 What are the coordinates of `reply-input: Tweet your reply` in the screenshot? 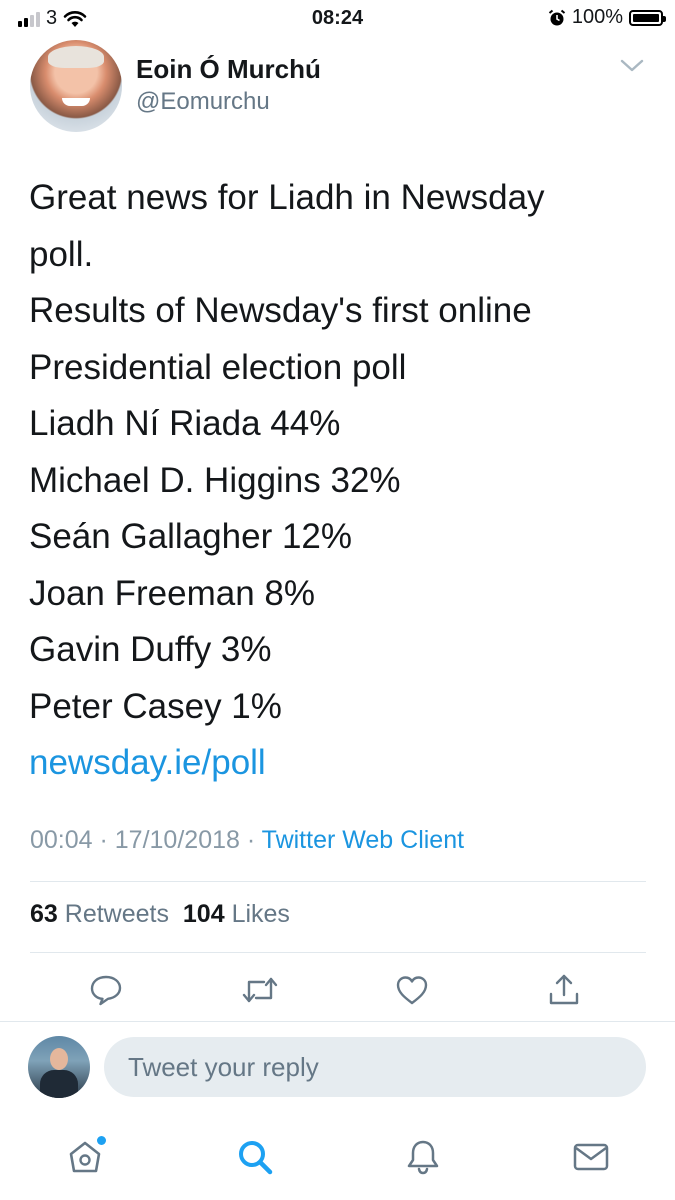 It's located at (375, 1067).